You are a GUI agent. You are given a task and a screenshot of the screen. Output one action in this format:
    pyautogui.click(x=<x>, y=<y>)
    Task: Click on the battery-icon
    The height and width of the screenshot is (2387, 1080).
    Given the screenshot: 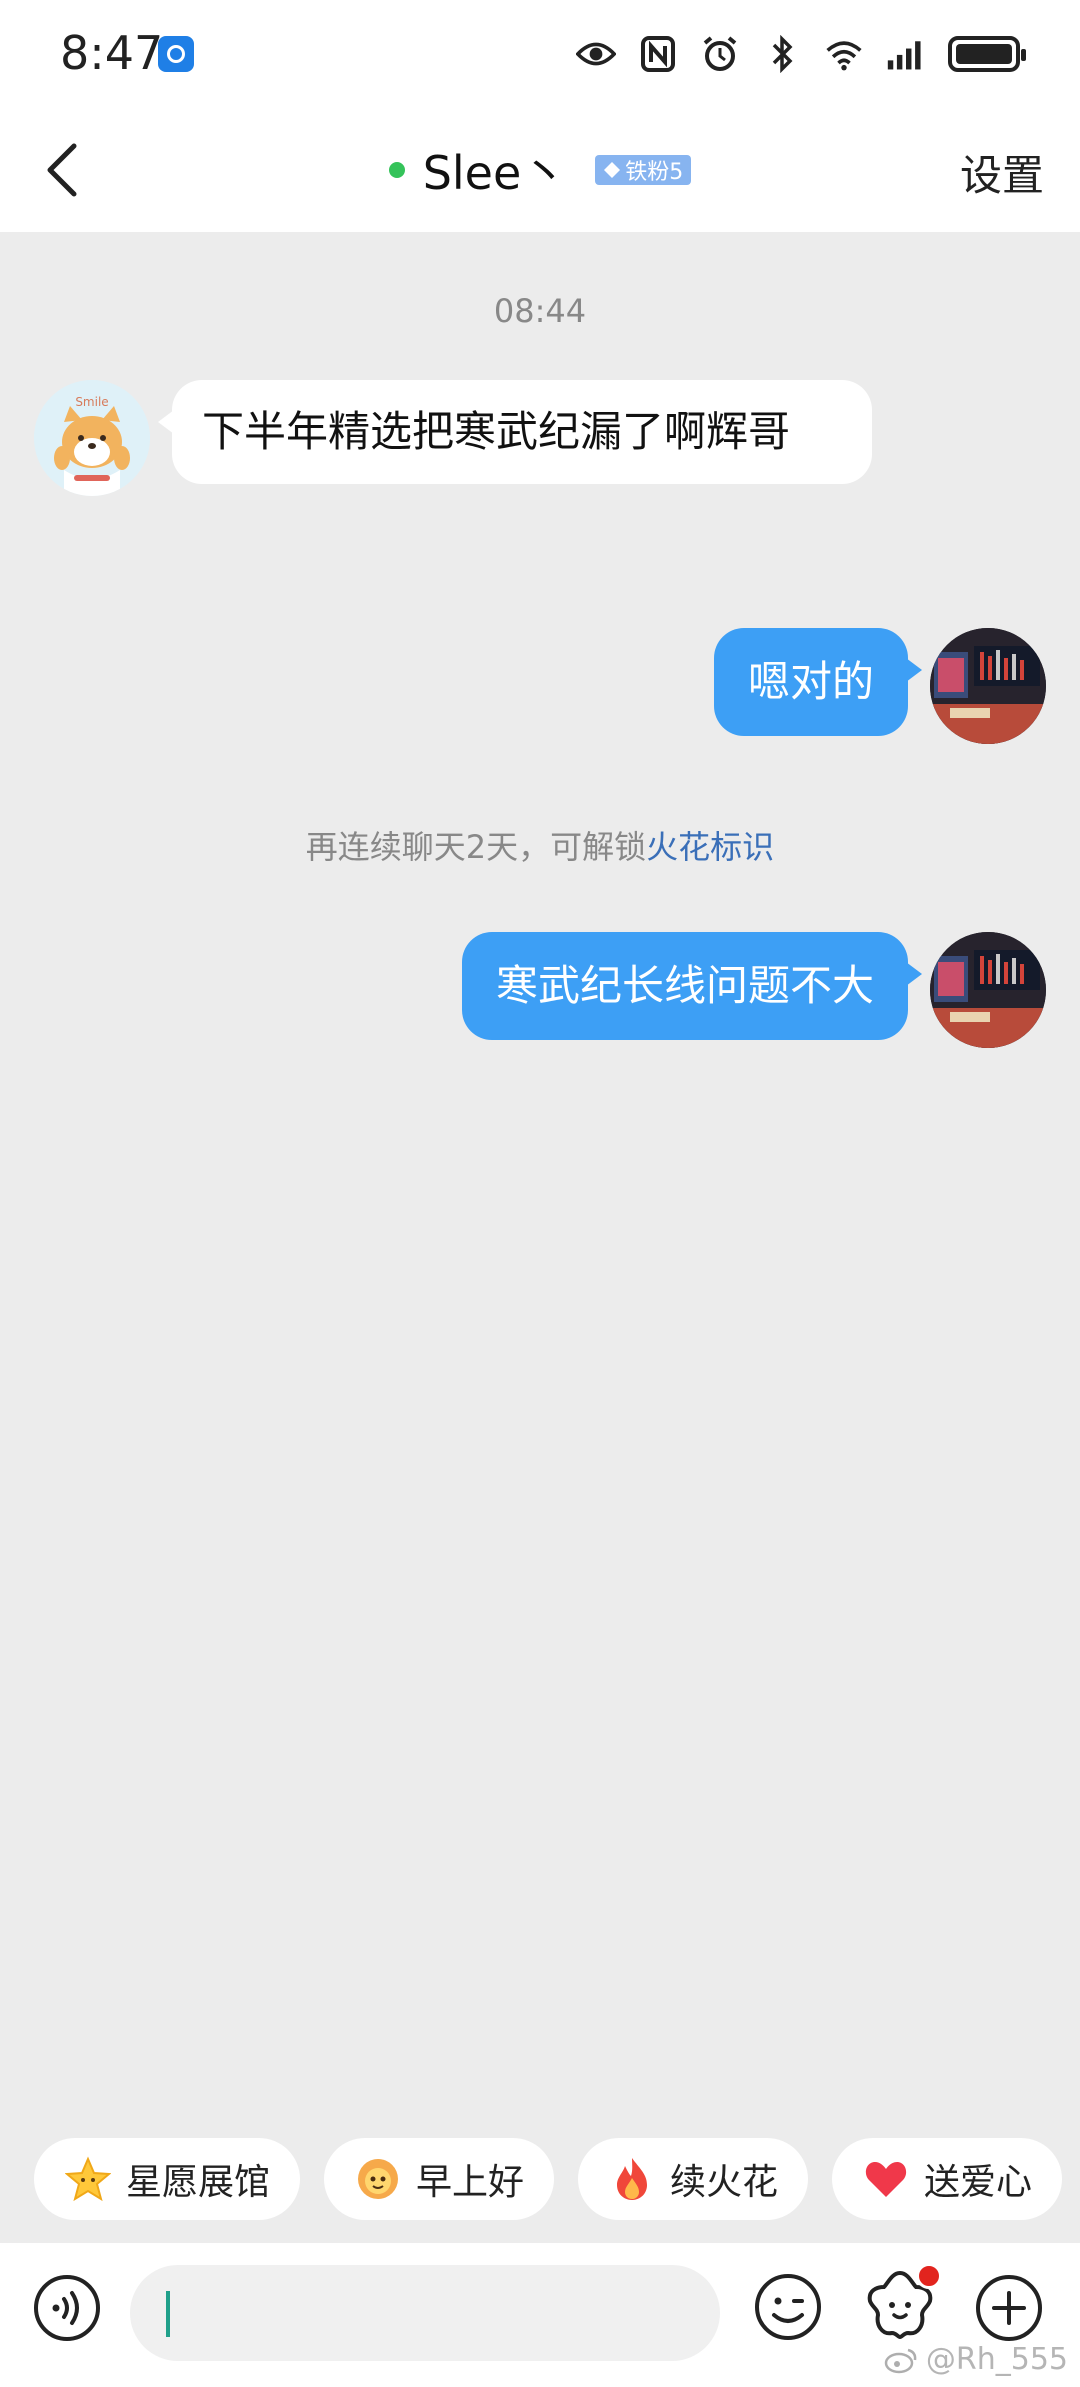 What is the action you would take?
    pyautogui.click(x=987, y=54)
    